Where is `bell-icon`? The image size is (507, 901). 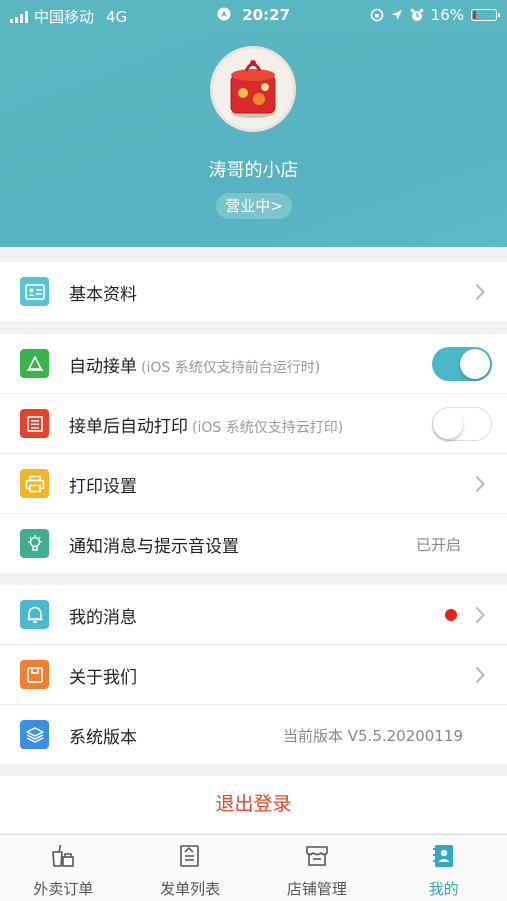 bell-icon is located at coordinates (34, 614).